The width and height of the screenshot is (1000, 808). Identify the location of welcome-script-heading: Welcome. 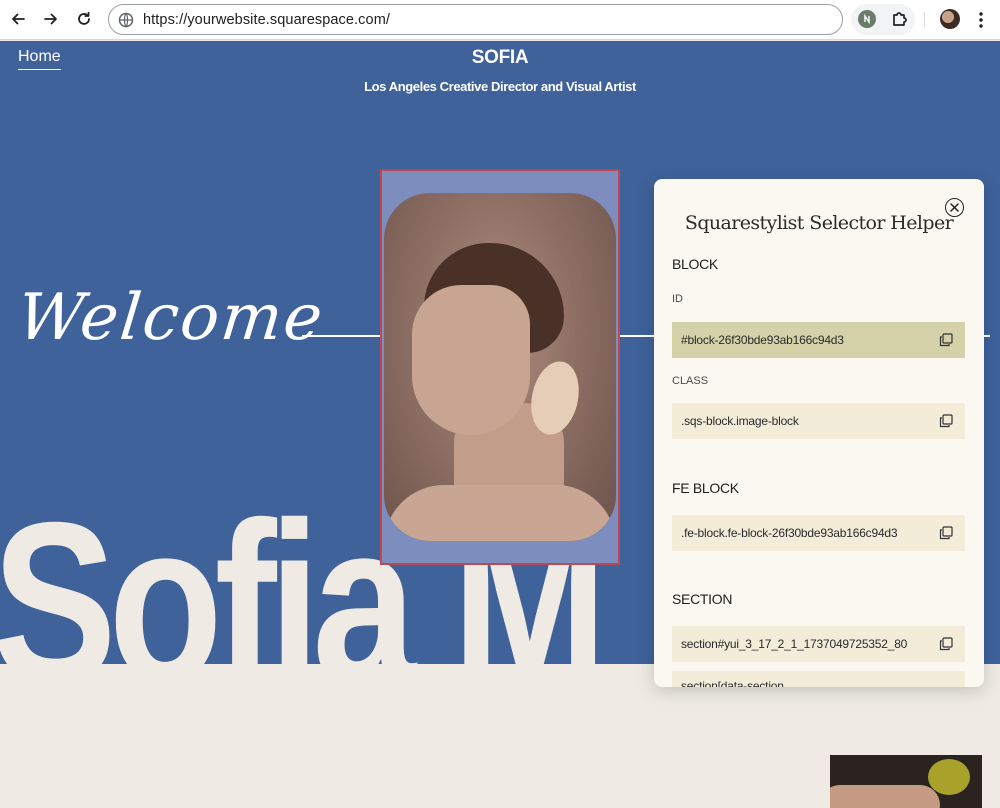
(171, 318).